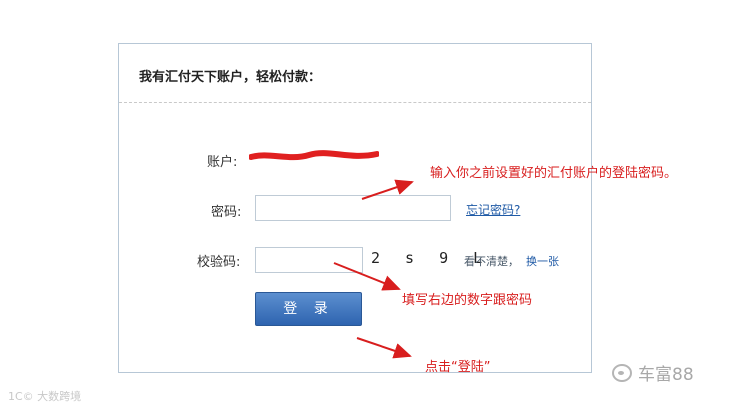  I want to click on captcha-hint-annotation: 填写右边的数字跟密码, so click(467, 300).